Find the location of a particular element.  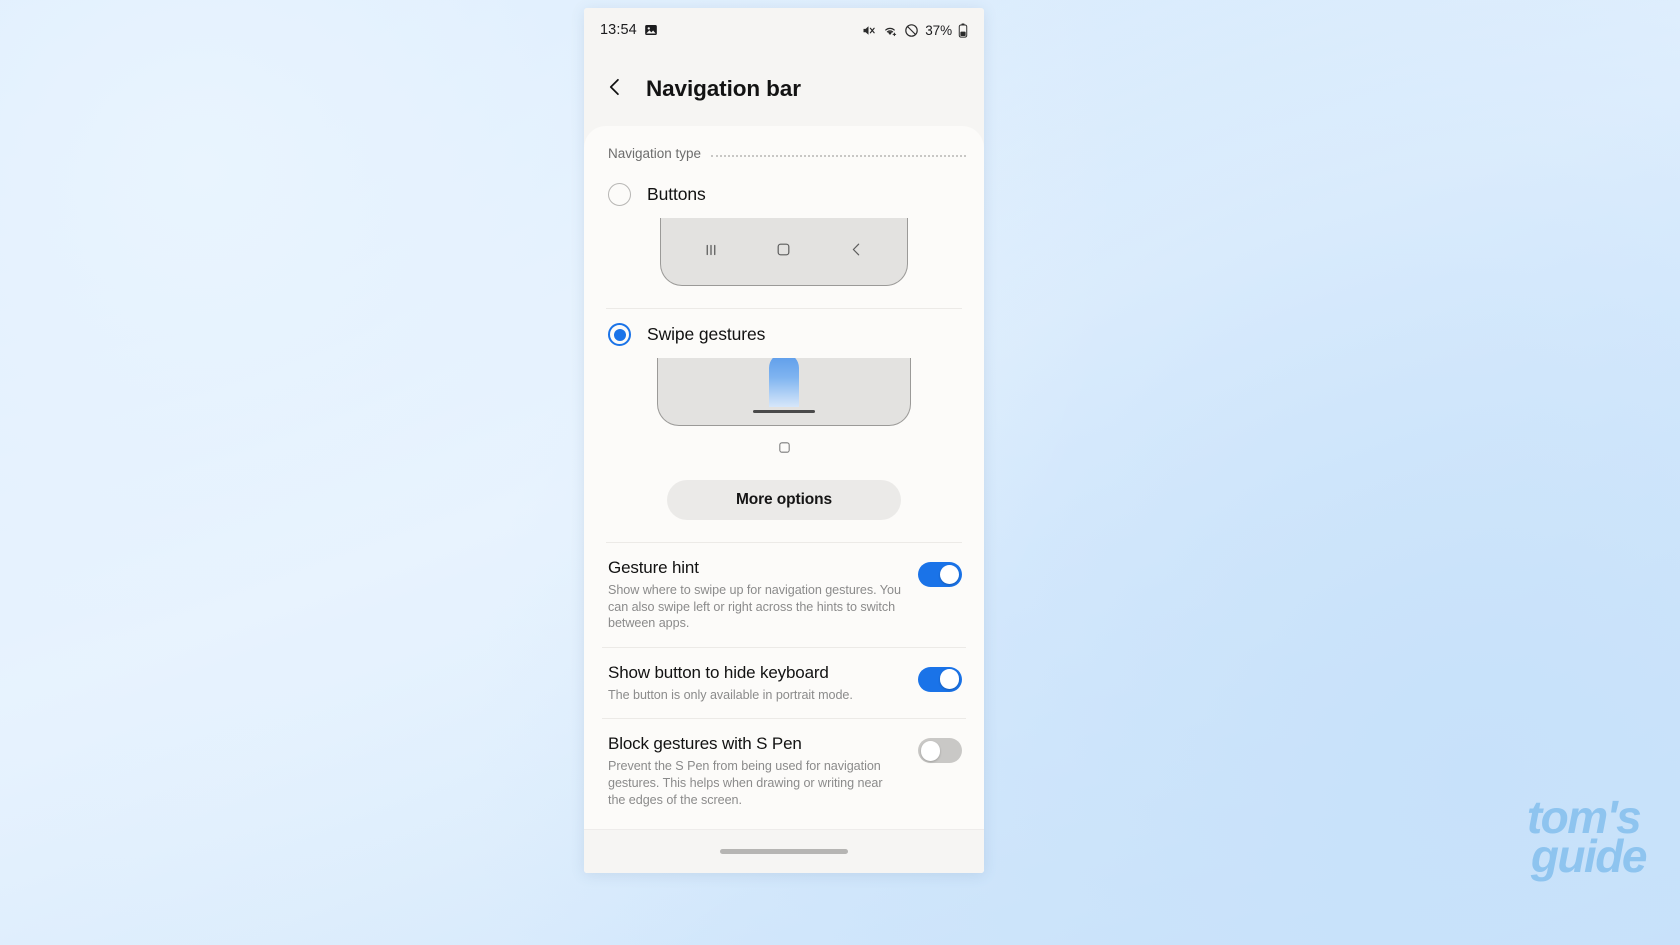

gesture-preview-wrap is located at coordinates (784, 389).